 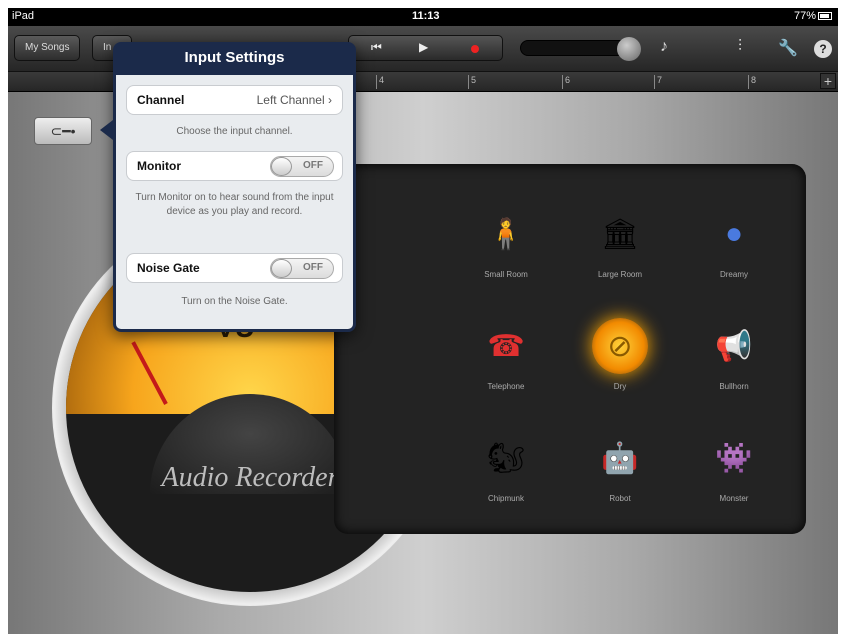 What do you see at coordinates (823, 49) in the screenshot?
I see `help-icon: ?` at bounding box center [823, 49].